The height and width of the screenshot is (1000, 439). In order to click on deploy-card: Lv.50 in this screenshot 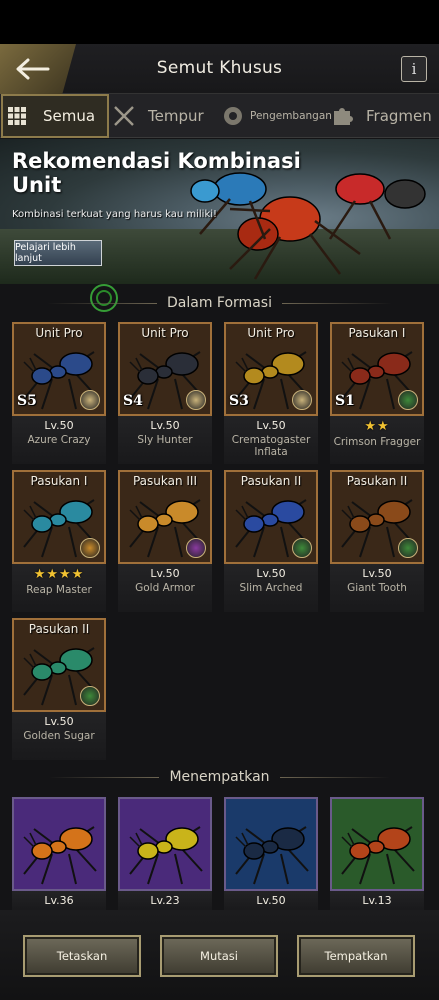, I will do `click(271, 854)`.